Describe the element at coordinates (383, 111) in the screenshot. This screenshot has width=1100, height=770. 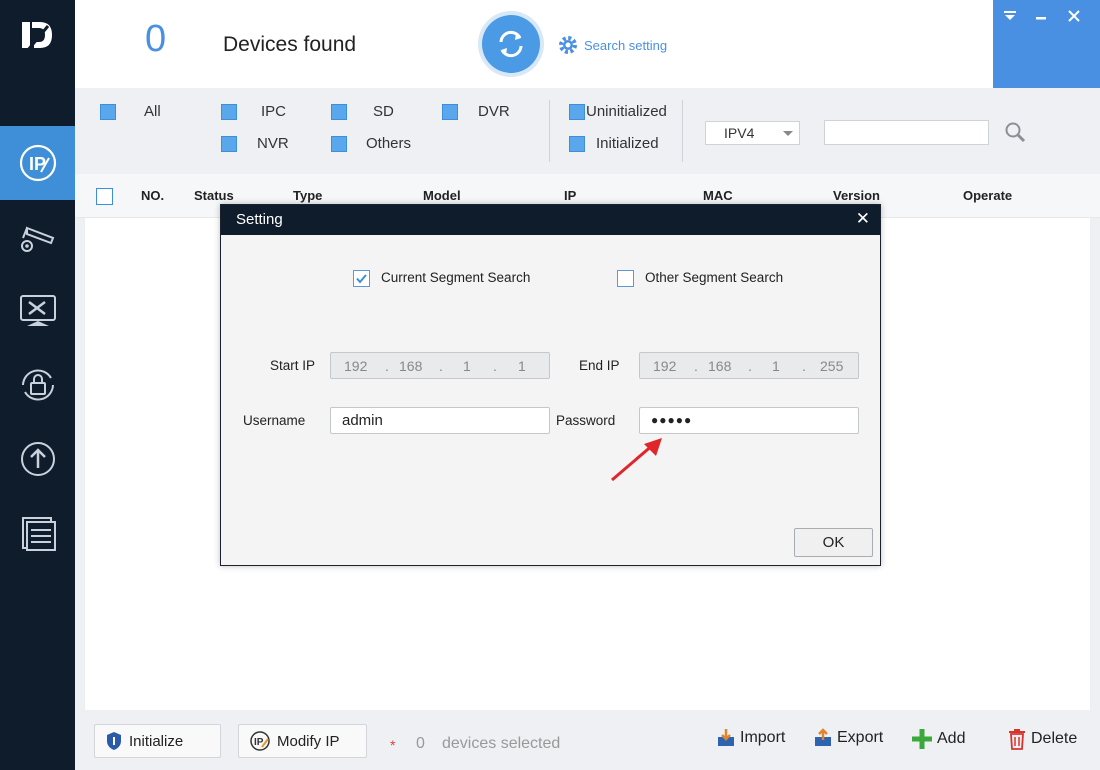
I see `filter-sd-label: SD` at that location.